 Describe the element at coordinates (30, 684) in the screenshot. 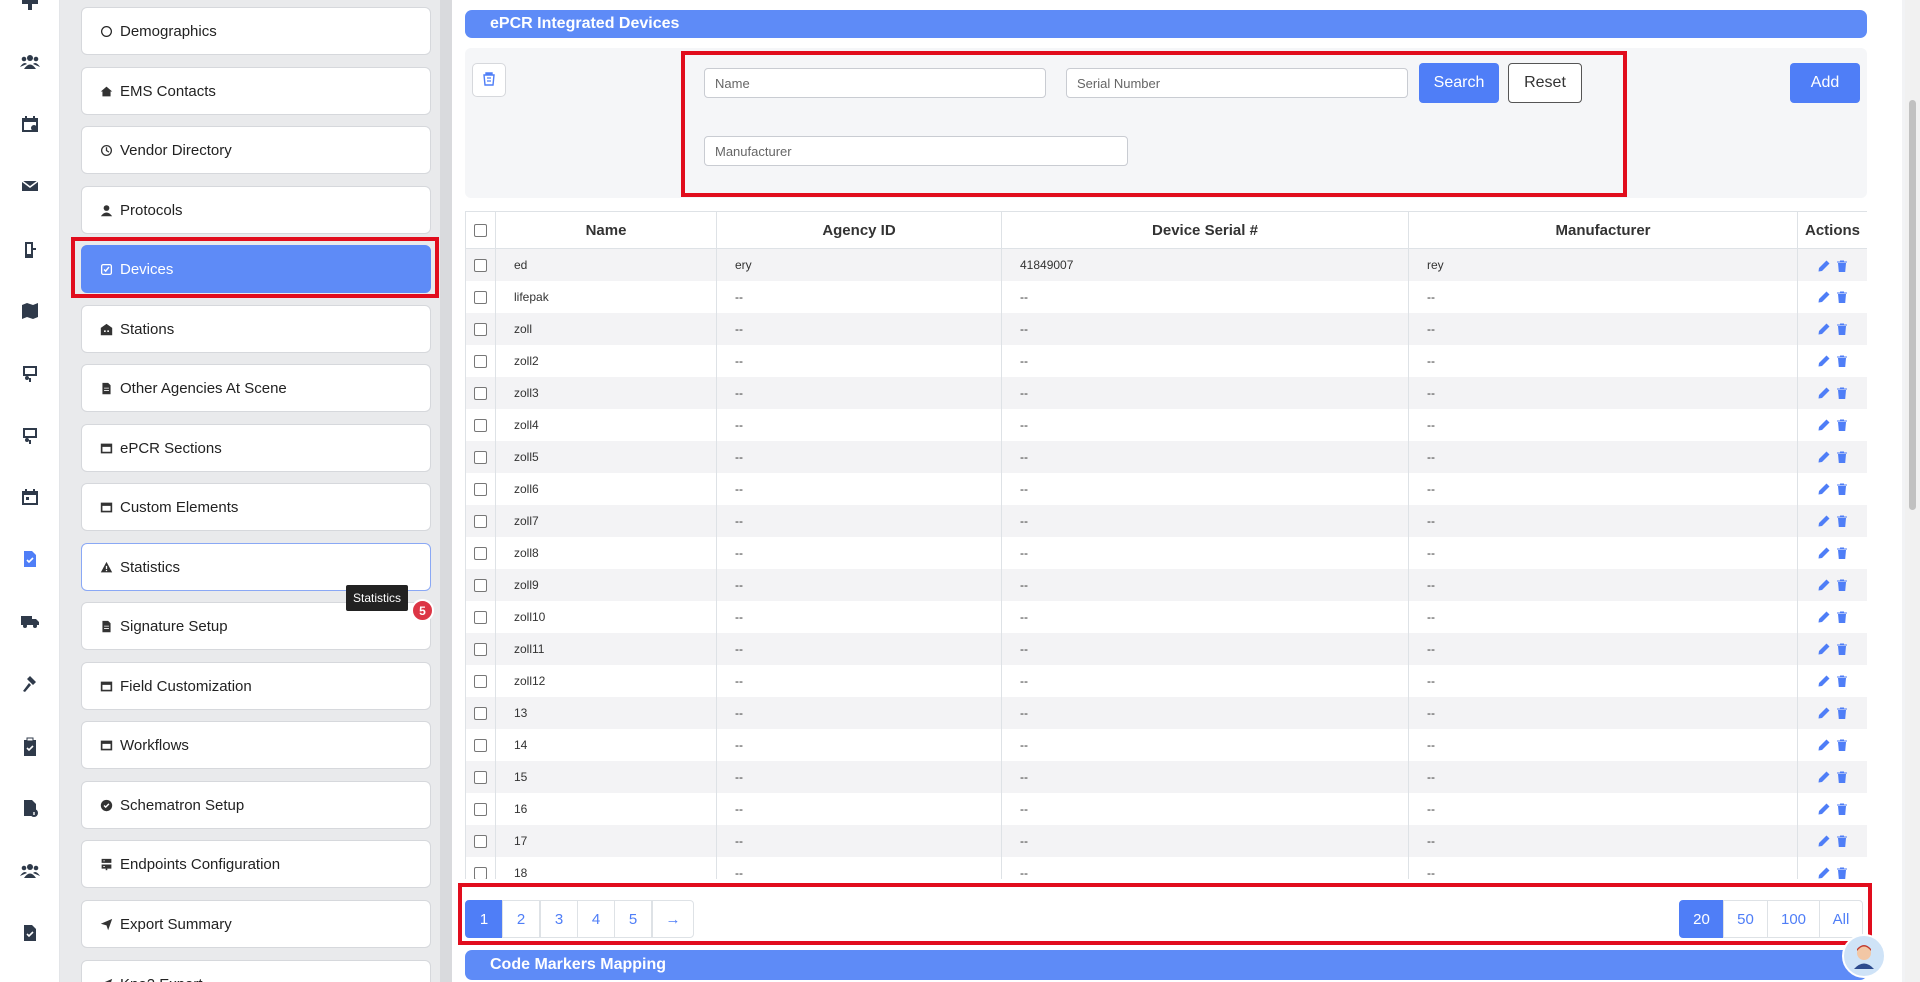

I see `gavel-icon` at that location.